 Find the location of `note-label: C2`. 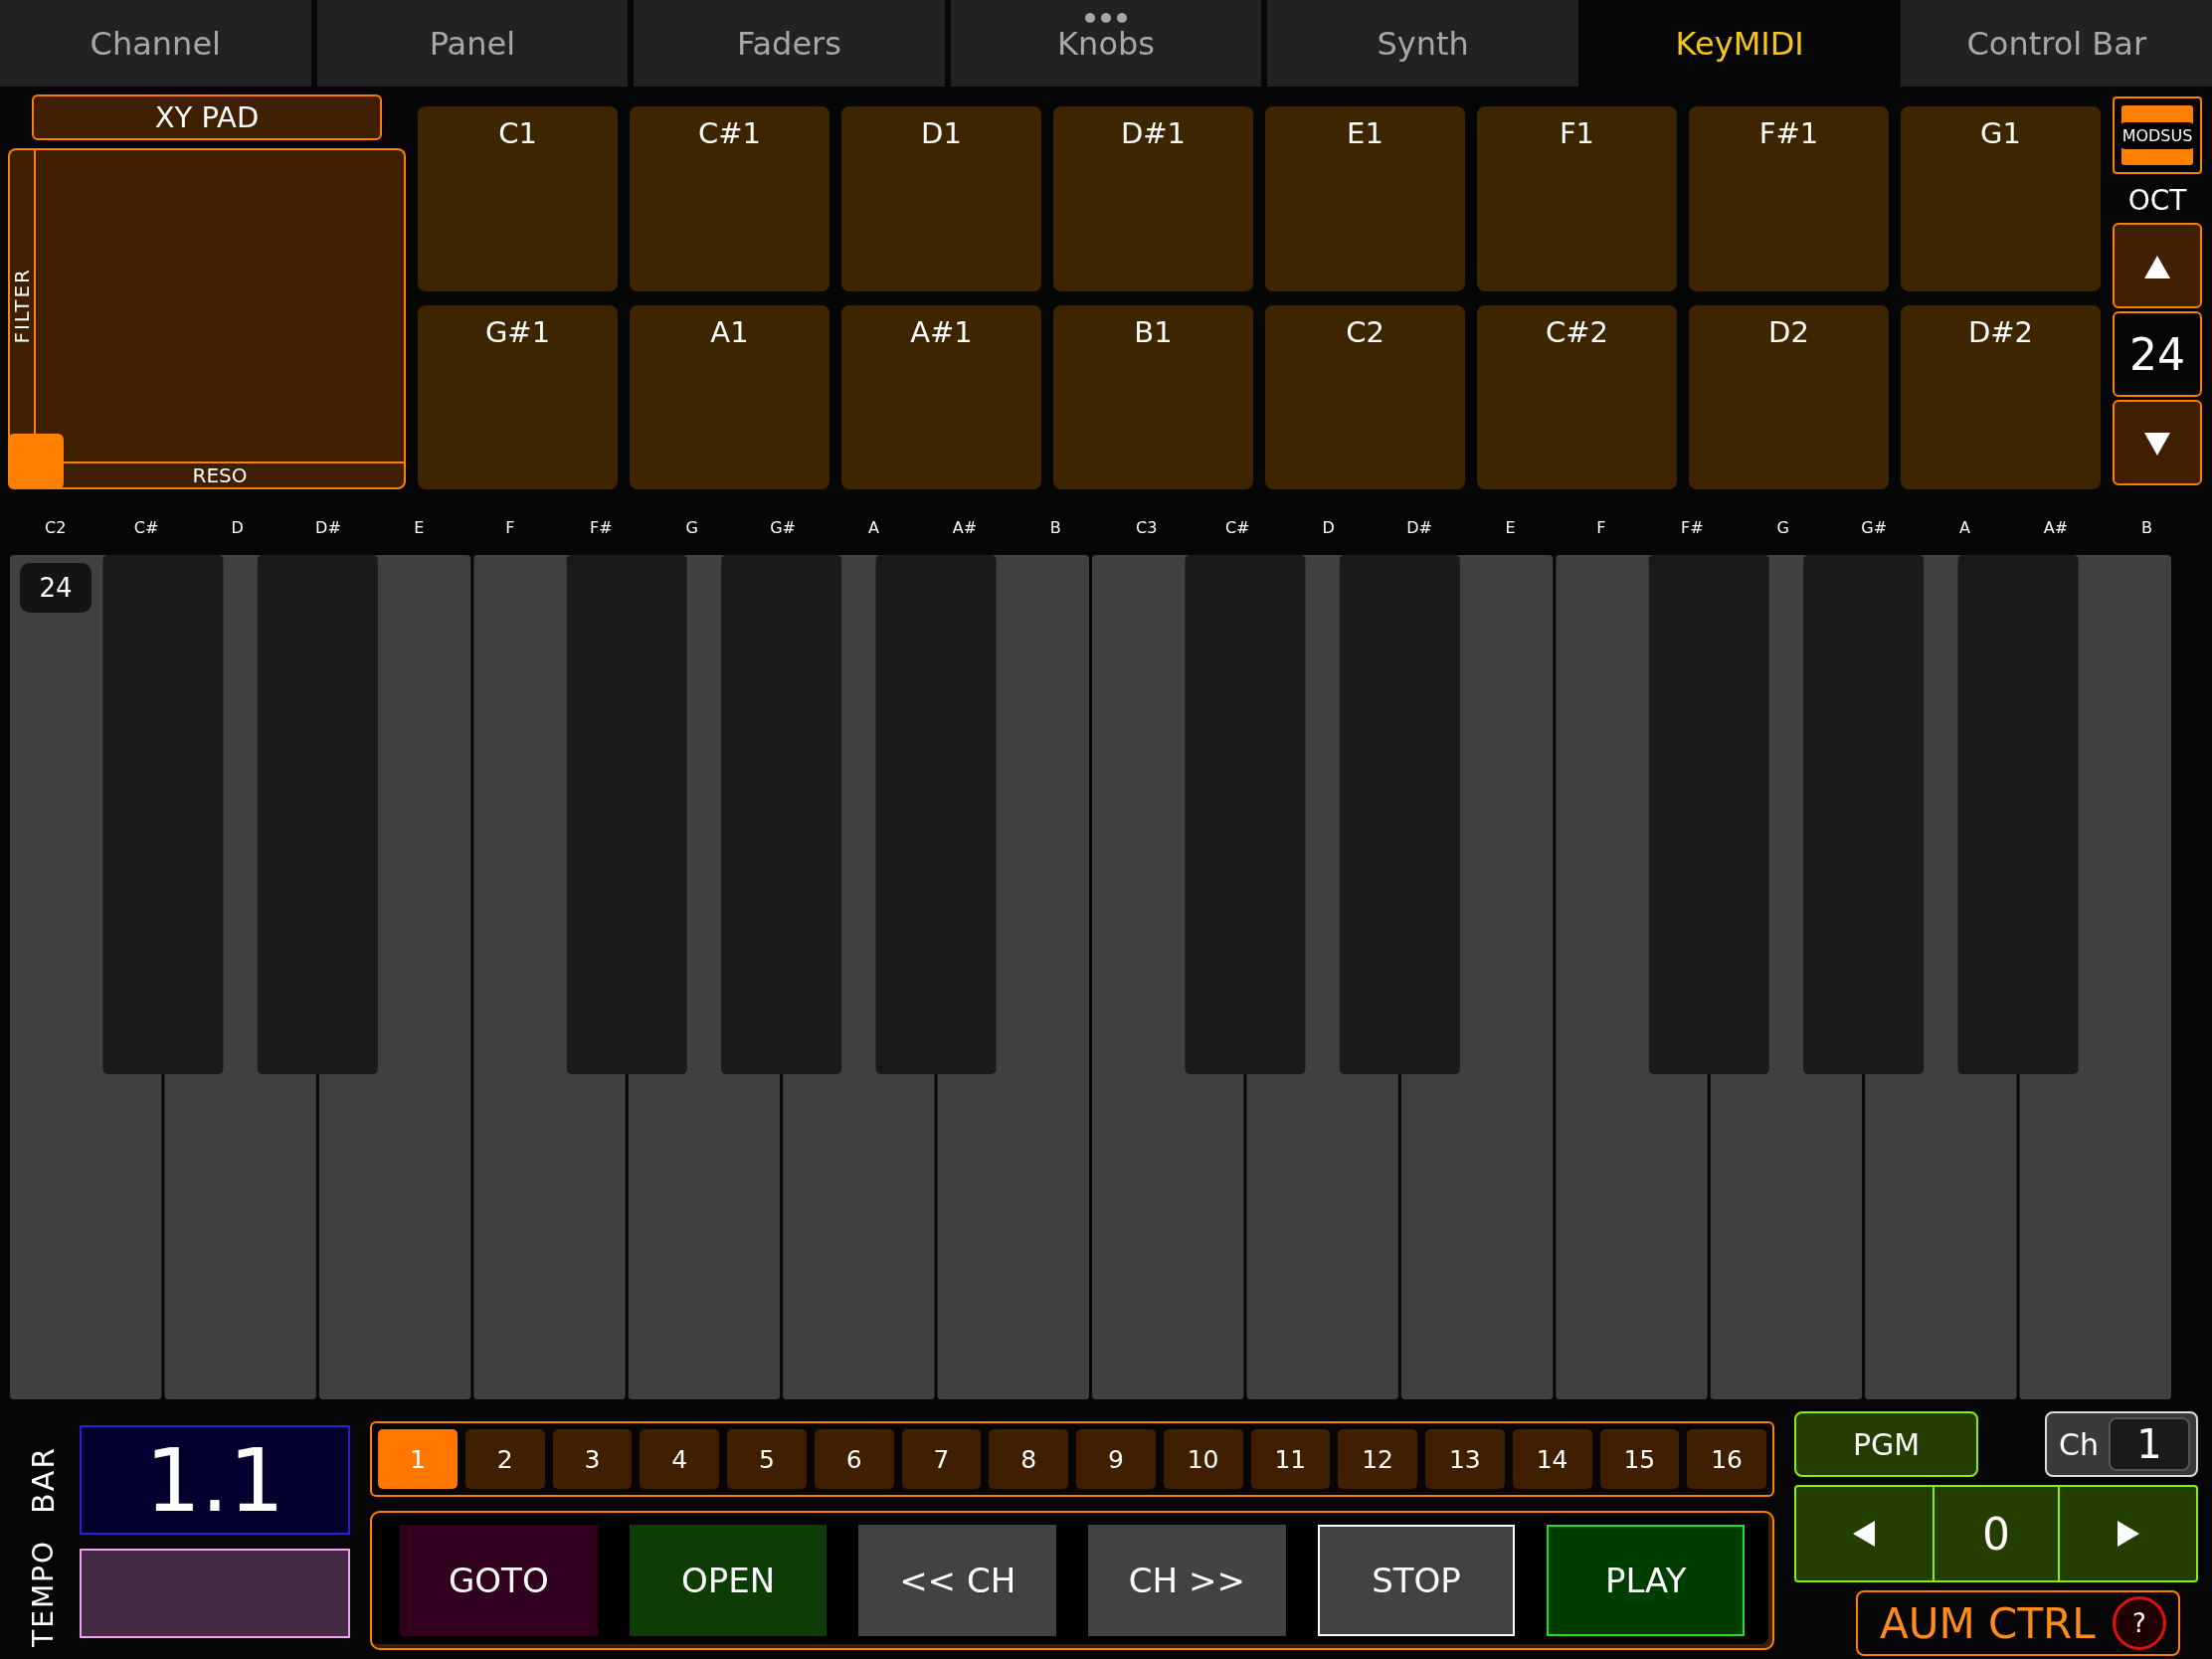

note-label: C2 is located at coordinates (56, 527).